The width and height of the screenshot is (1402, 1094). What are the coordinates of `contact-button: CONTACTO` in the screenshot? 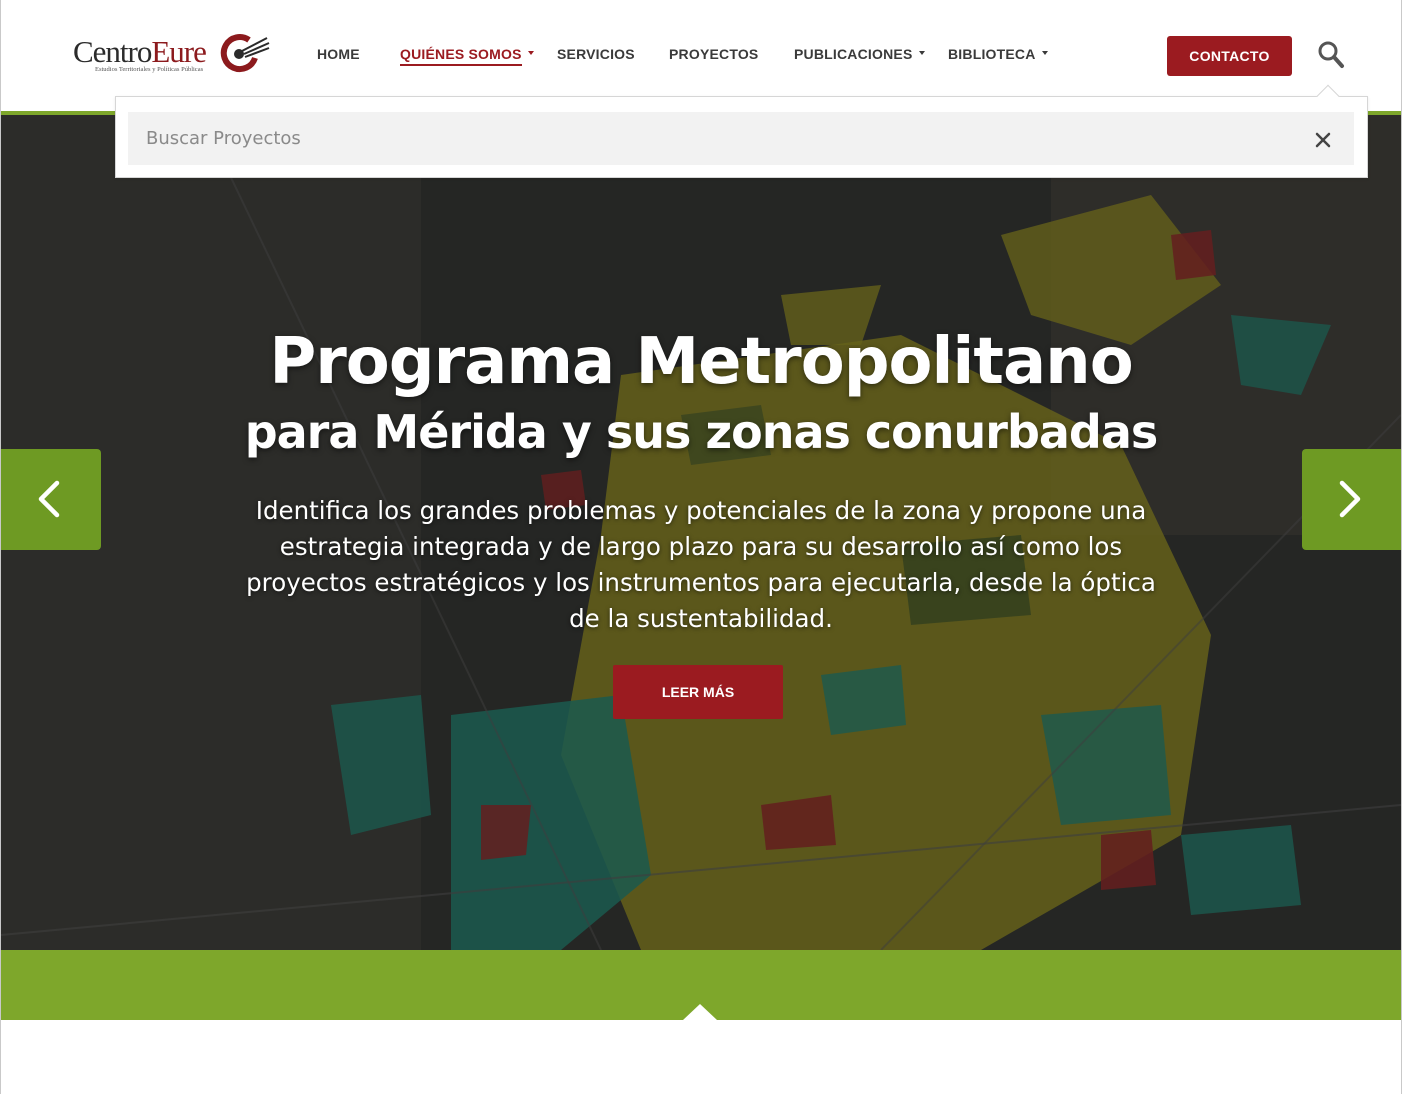 It's located at (1229, 56).